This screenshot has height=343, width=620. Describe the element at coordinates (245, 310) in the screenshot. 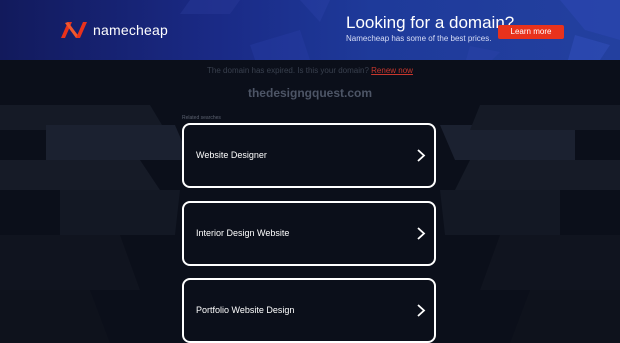

I see `related-search-label: Portfolio Website Design` at that location.